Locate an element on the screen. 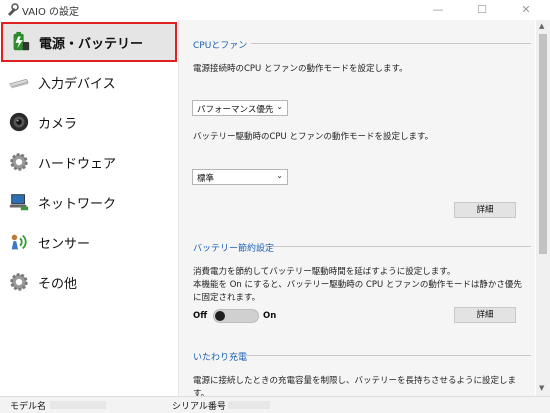 The height and width of the screenshot is (413, 550). sidebar-item-power-battery: 電源・バッテリー is located at coordinates (89, 42).